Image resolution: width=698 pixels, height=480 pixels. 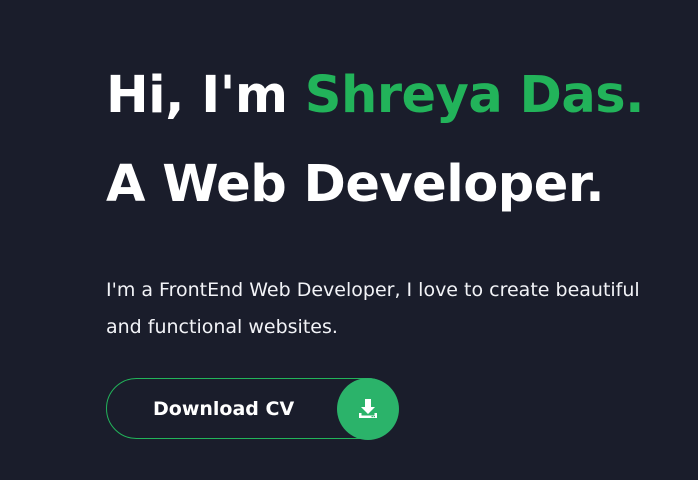 I want to click on download-icon-glyph, so click(x=368, y=408).